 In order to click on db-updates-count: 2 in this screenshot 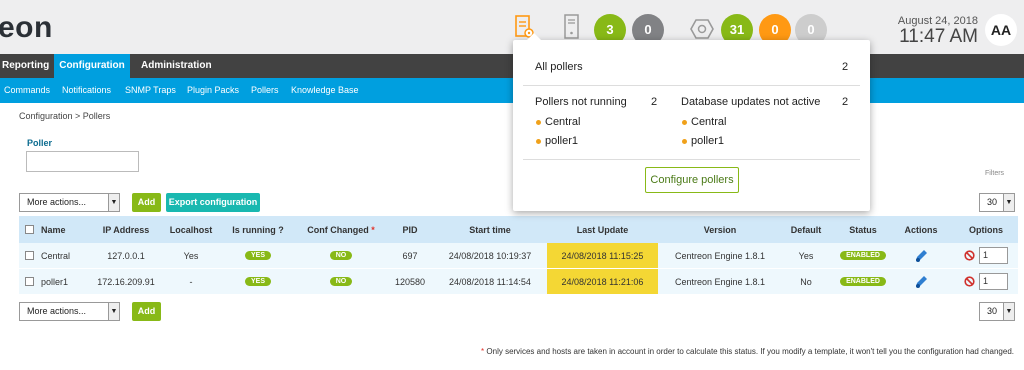, I will do `click(845, 102)`.